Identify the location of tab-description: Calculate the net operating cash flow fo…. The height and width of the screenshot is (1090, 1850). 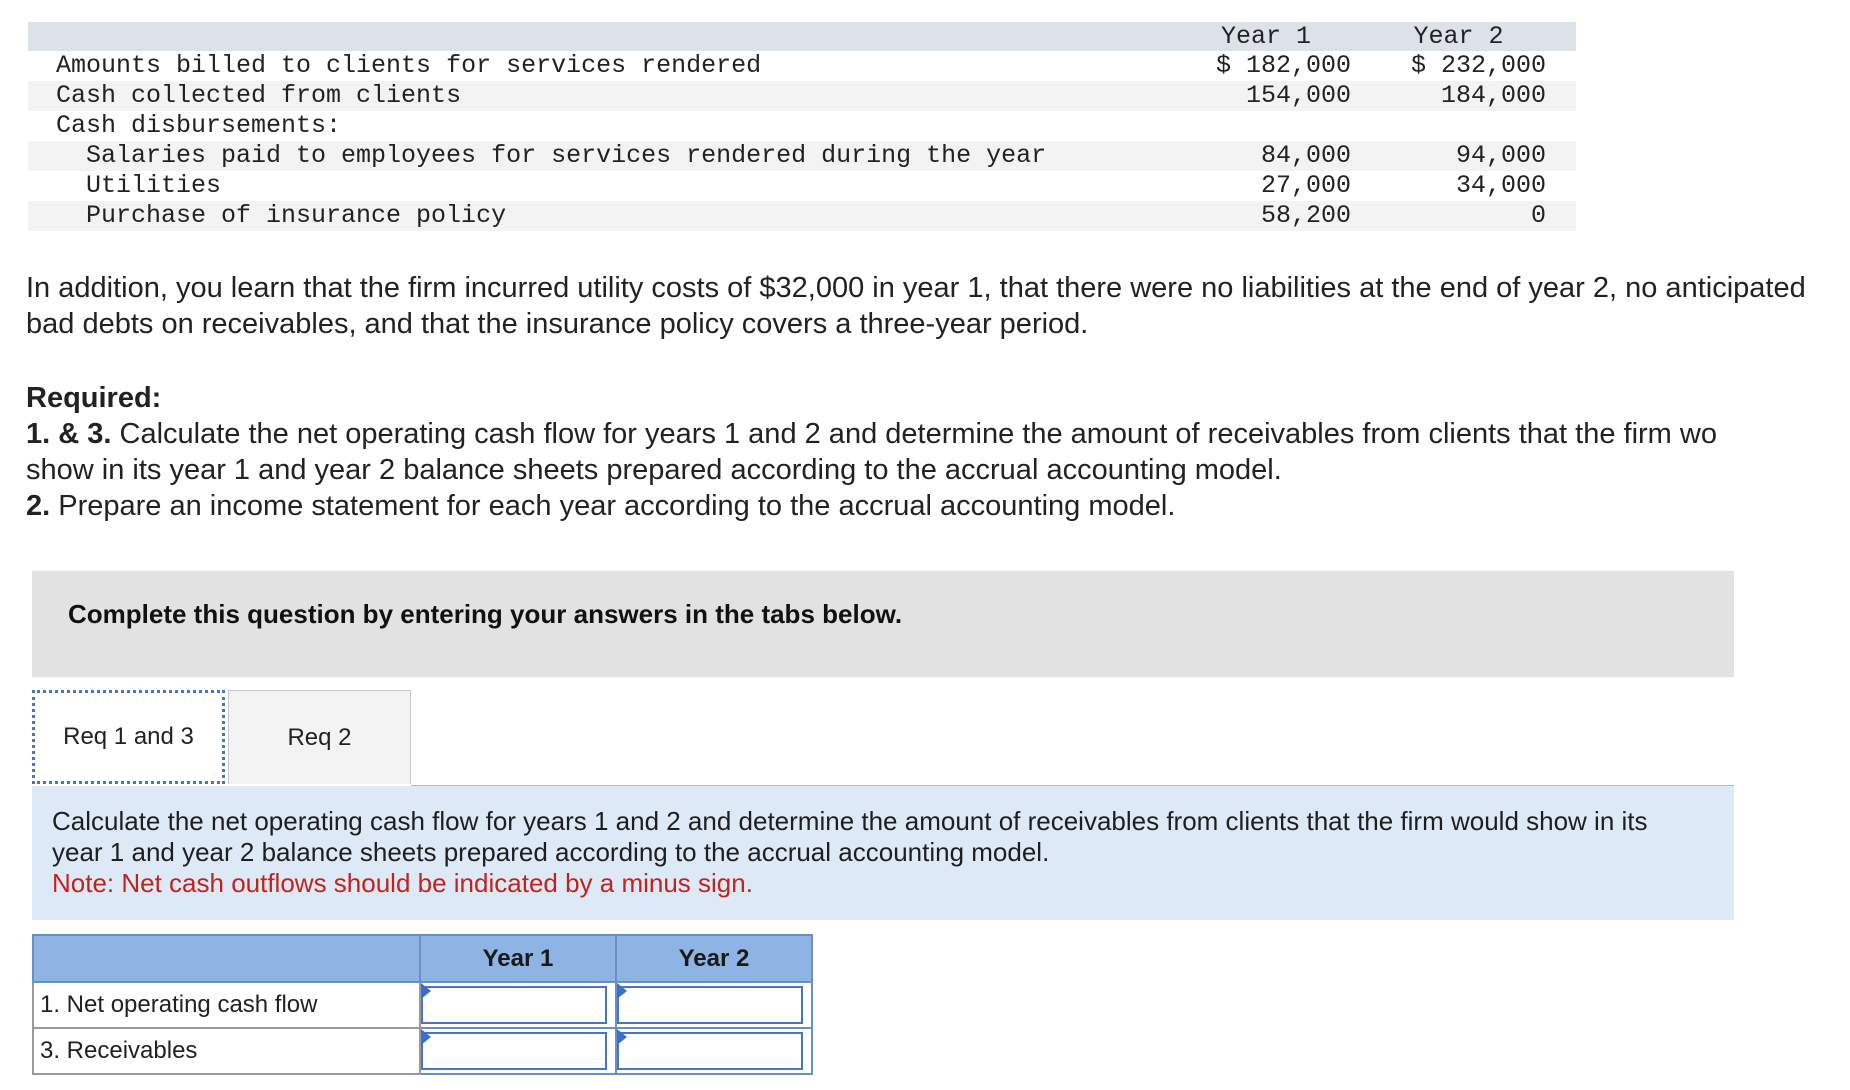
(883, 853).